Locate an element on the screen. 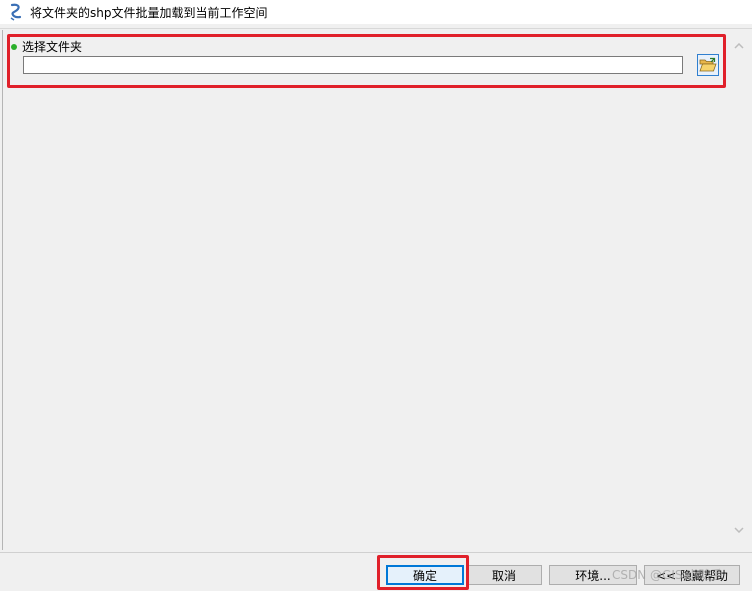  button-bar-divider is located at coordinates (376, 552).